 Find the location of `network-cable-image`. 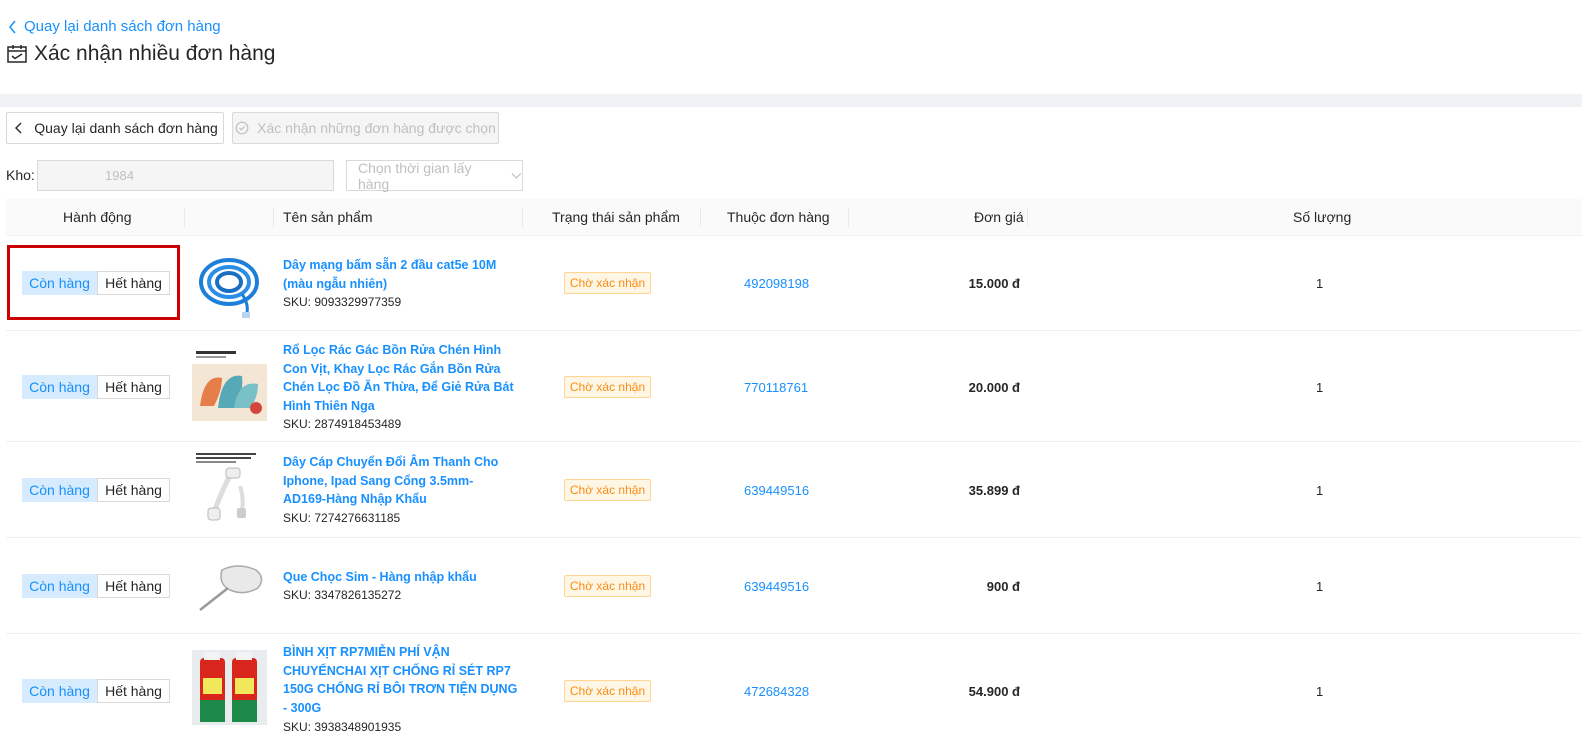

network-cable-image is located at coordinates (229, 283).